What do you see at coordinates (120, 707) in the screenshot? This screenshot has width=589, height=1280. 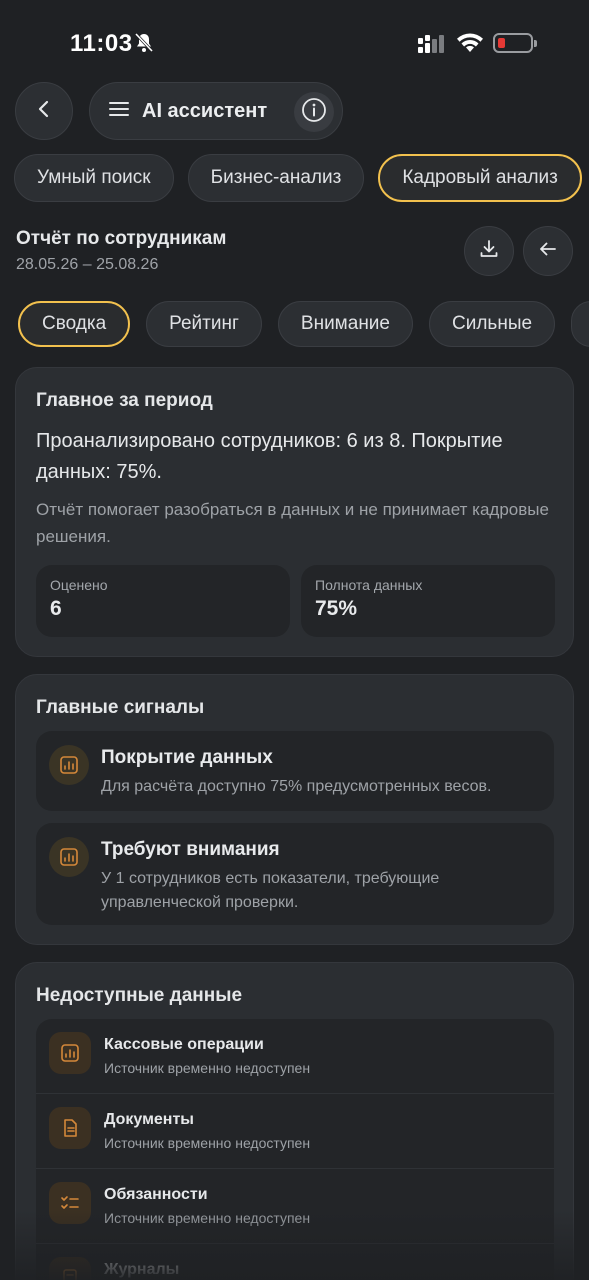 I see `signals-title: Главные сигналы` at bounding box center [120, 707].